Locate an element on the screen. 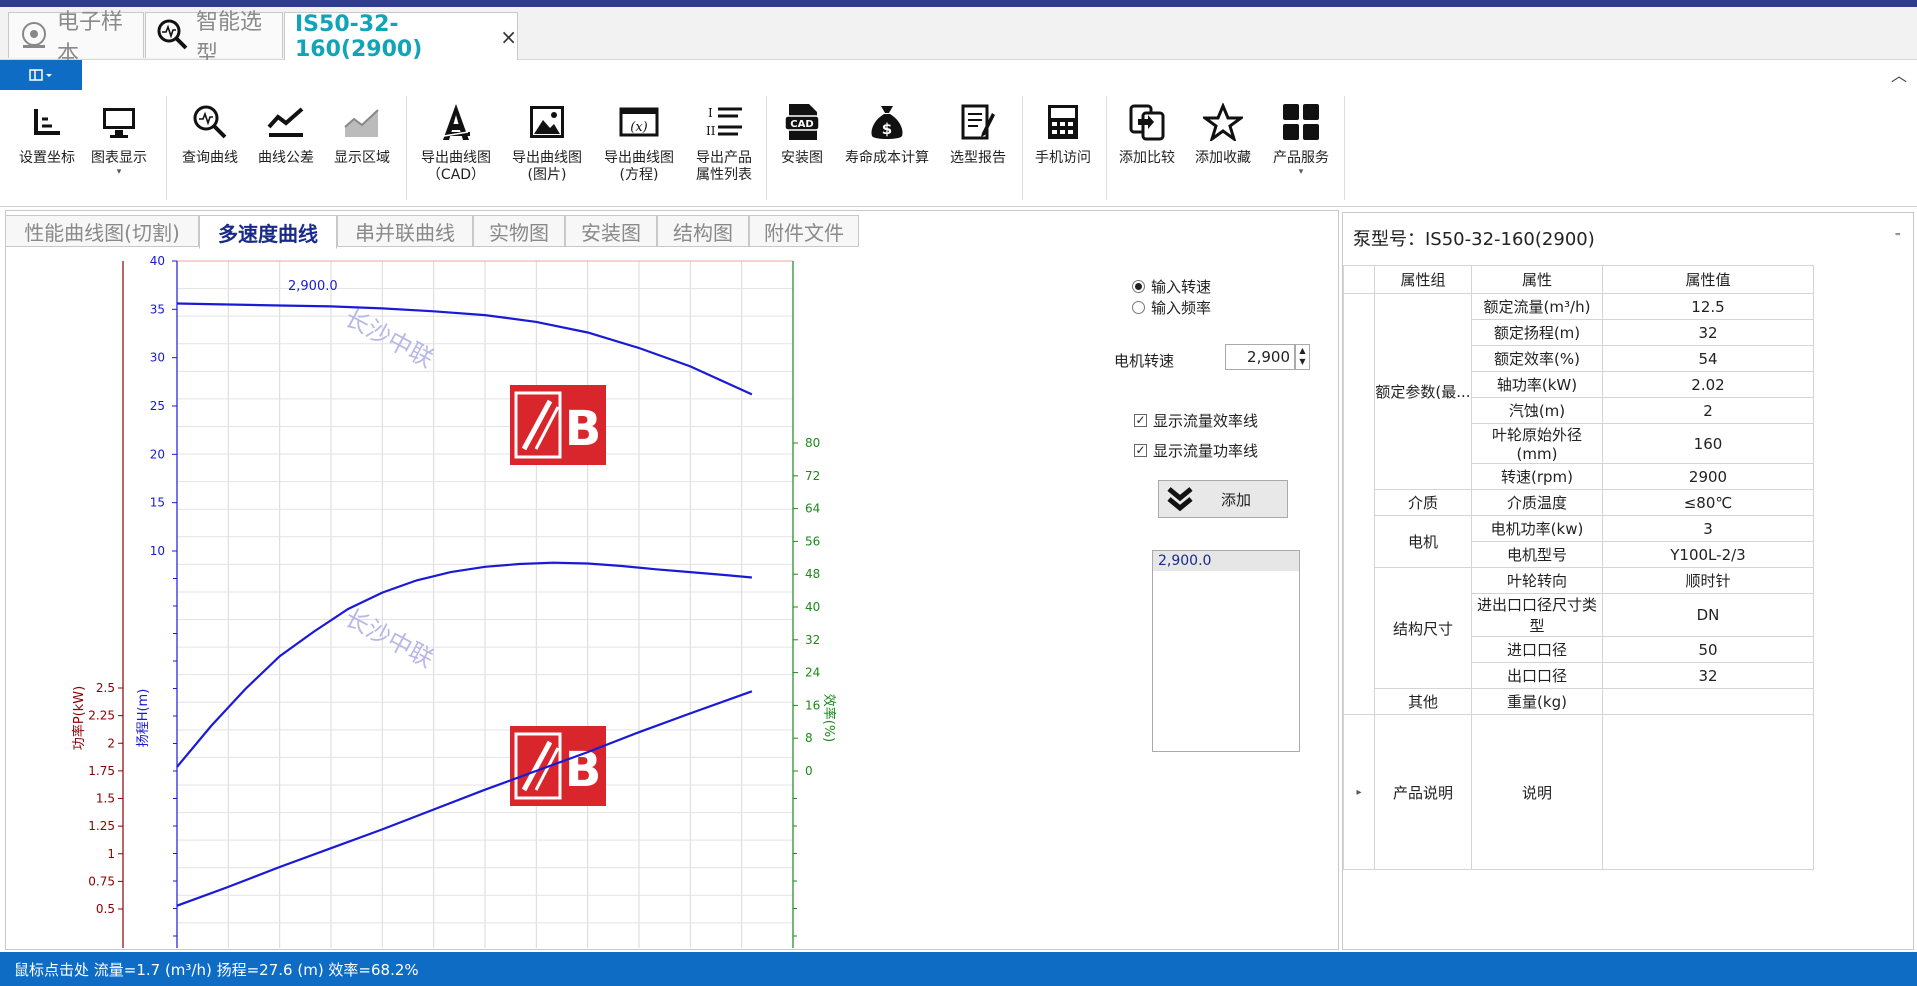  ribbon-label: 添加比较 is located at coordinates (1147, 158).